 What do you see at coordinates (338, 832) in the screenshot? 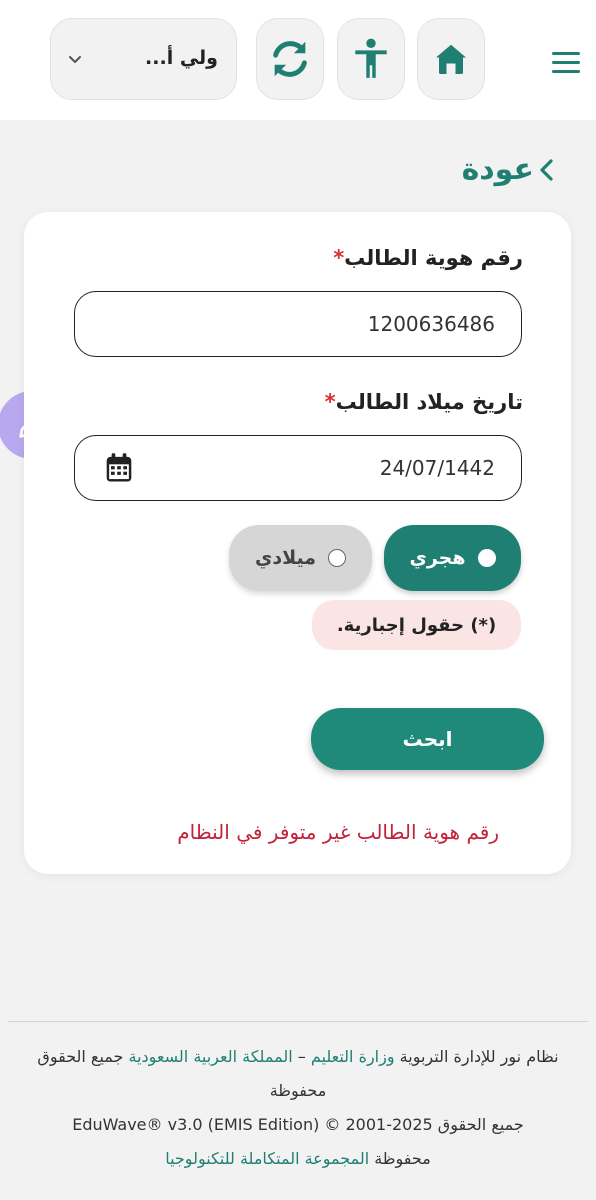
I see `error-message: رقم هوية الطالب غير متوفر في النظام` at bounding box center [338, 832].